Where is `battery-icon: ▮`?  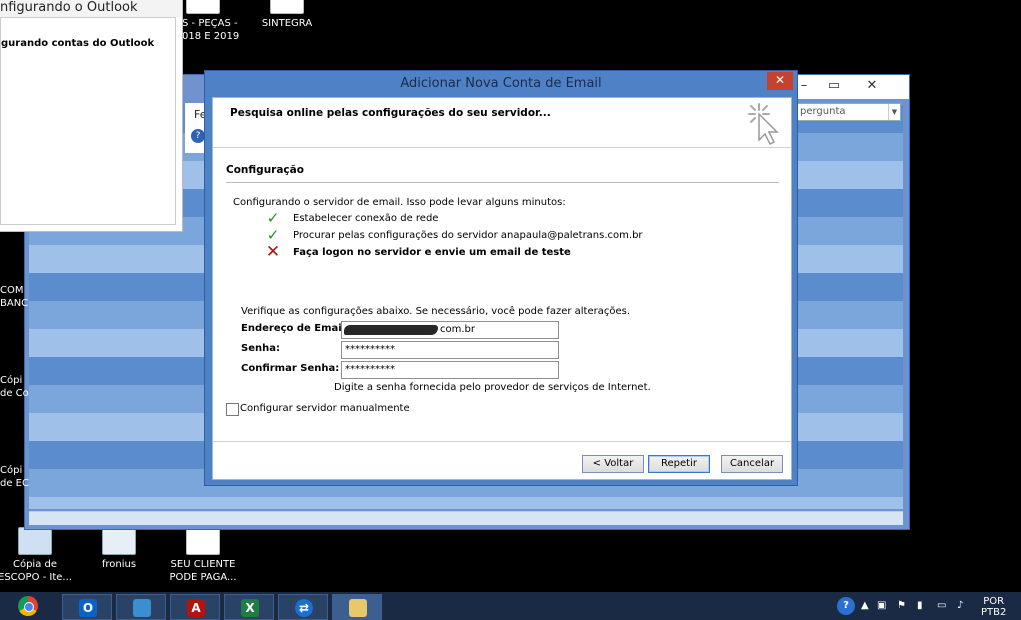
battery-icon: ▮ is located at coordinates (920, 605).